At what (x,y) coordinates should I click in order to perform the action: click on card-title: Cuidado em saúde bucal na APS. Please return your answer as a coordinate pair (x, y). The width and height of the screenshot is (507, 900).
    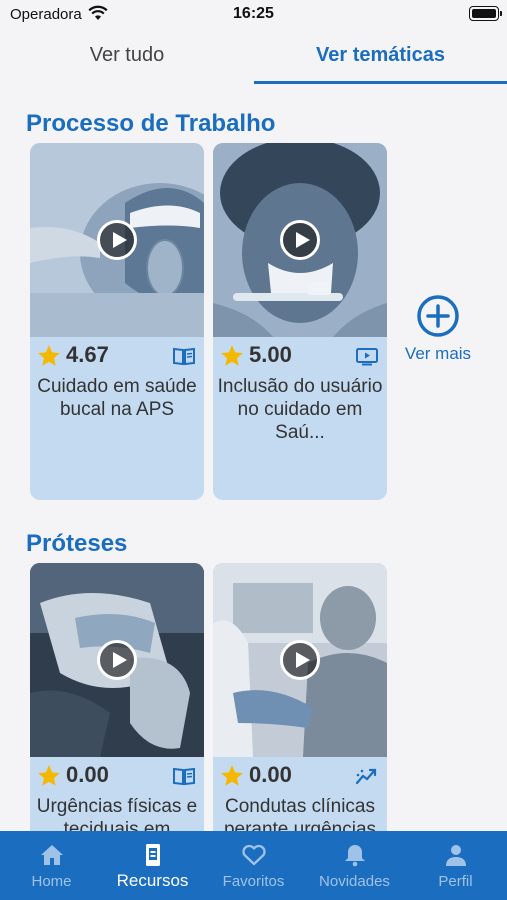
    Looking at the image, I should click on (117, 398).